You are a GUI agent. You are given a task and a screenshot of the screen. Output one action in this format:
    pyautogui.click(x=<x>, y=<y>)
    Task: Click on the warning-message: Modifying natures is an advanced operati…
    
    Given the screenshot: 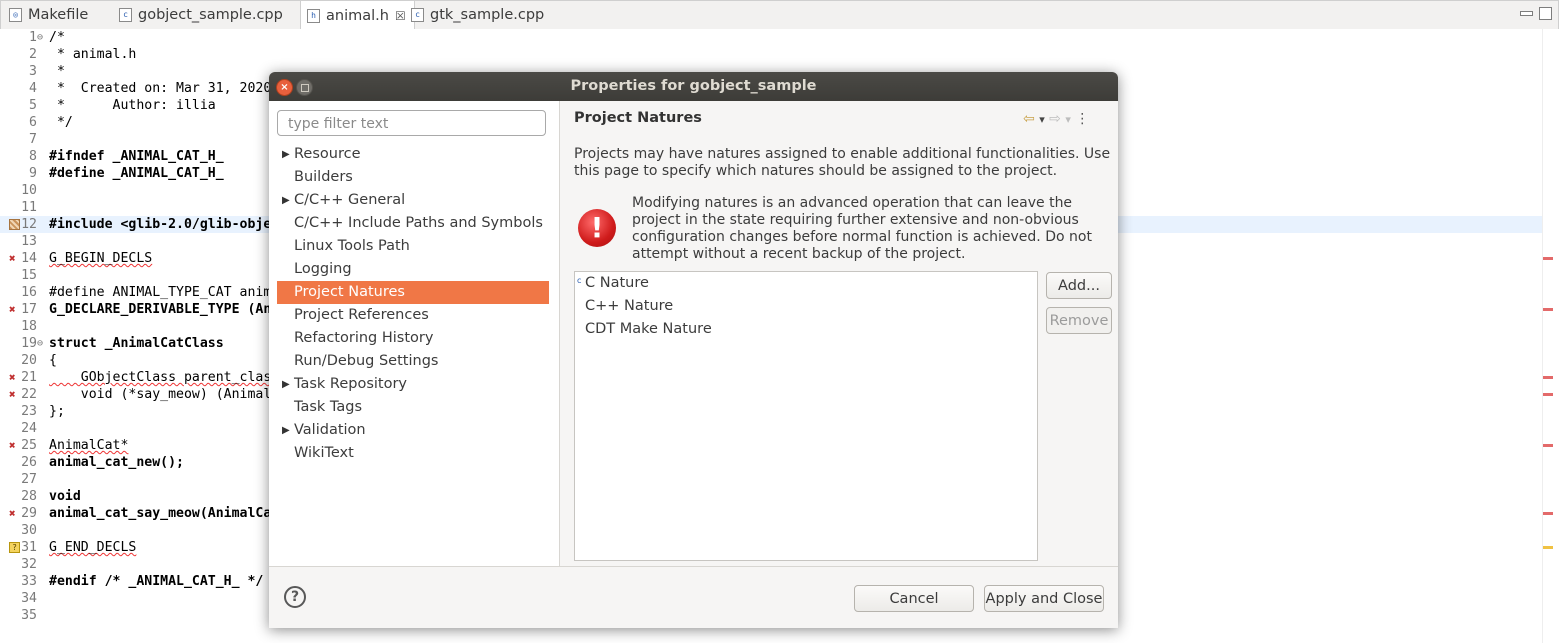 What is the action you would take?
    pyautogui.click(x=862, y=228)
    